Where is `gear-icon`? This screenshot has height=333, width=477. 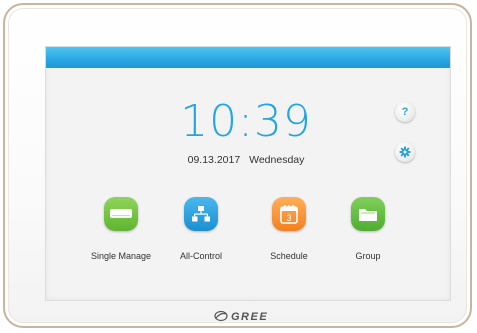 gear-icon is located at coordinates (405, 152).